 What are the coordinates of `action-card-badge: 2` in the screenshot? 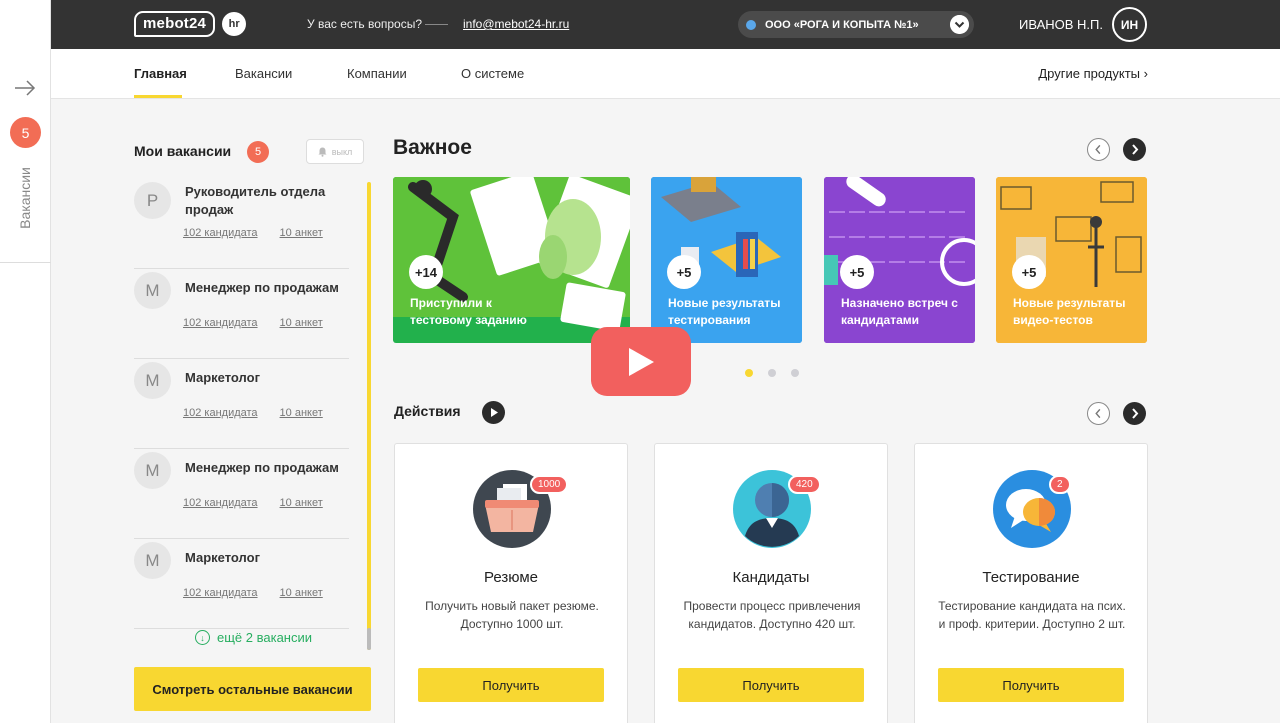 It's located at (1060, 484).